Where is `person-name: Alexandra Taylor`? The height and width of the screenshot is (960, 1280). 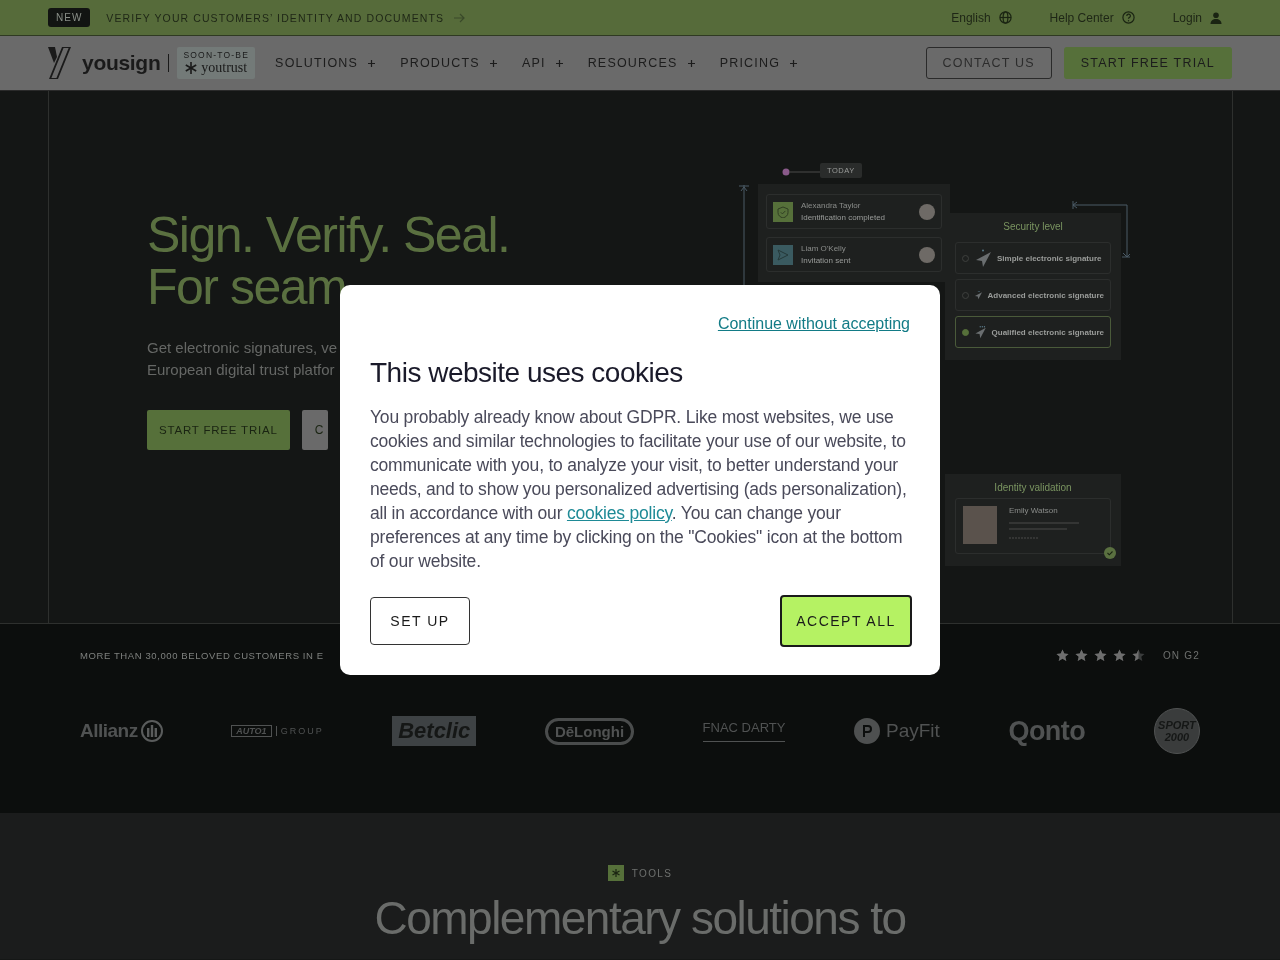
person-name: Alexandra Taylor is located at coordinates (831, 205).